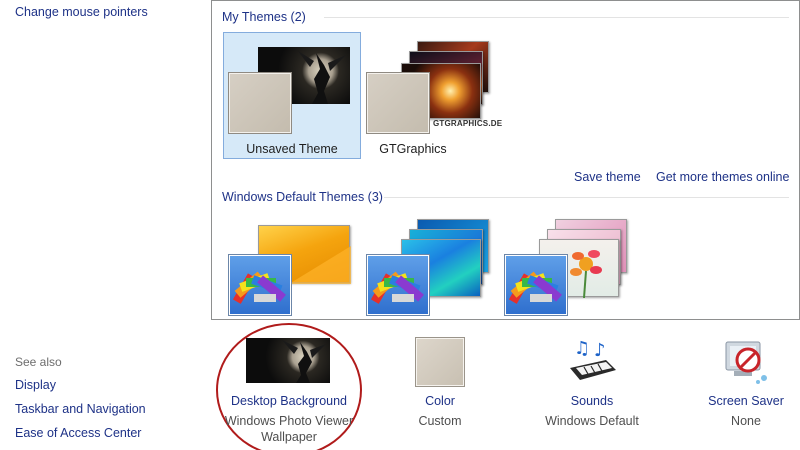  Describe the element at coordinates (289, 437) in the screenshot. I see `desktop-background-subtitle-2: Wallpaper` at that location.